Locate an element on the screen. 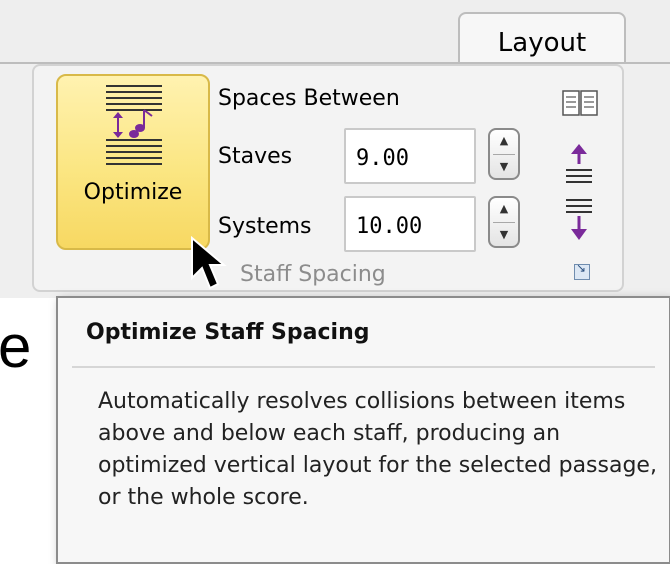 This screenshot has width=670, height=564. staves-spacing-input: 9.00 is located at coordinates (410, 156).